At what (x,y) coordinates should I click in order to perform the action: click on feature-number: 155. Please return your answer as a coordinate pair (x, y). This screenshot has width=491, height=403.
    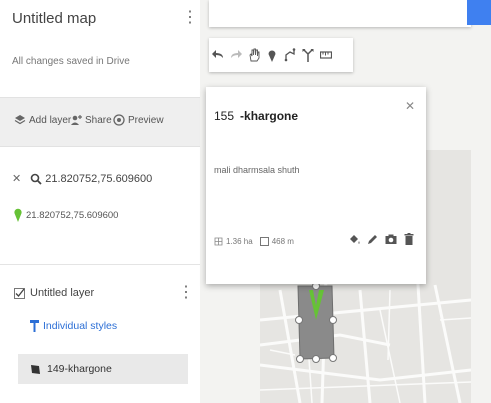
    Looking at the image, I should click on (224, 116).